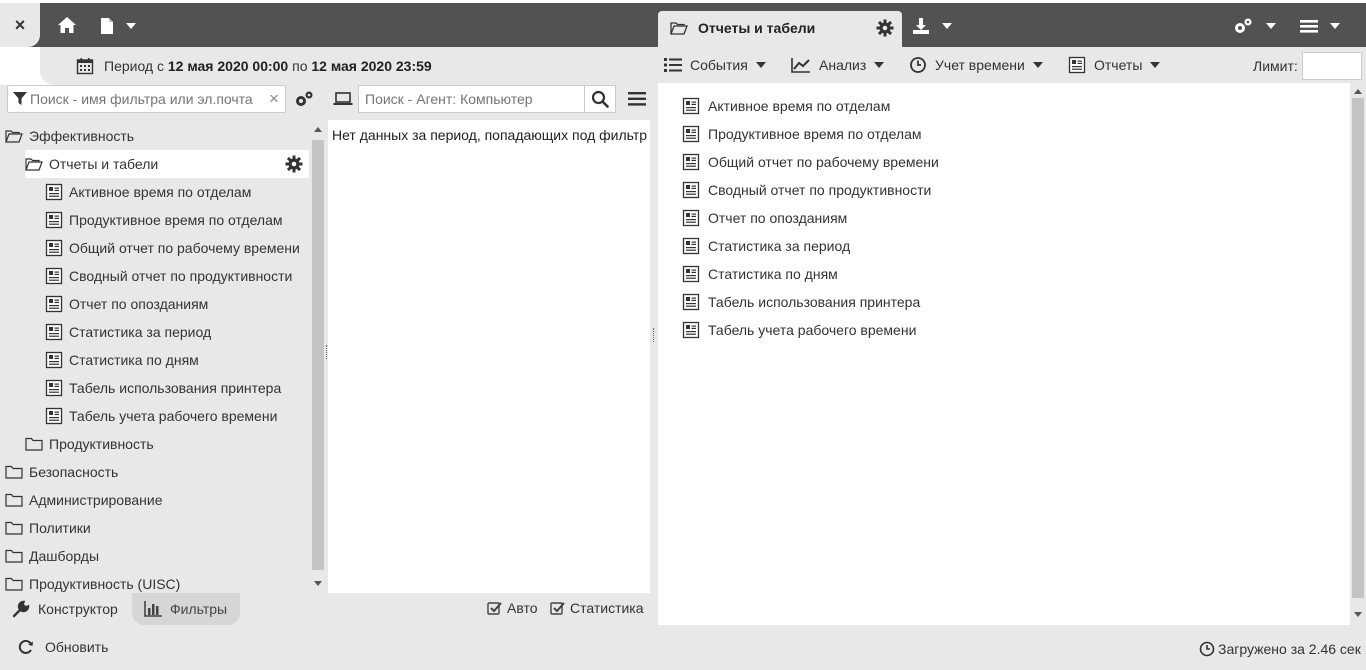 The height and width of the screenshot is (670, 1366). I want to click on calendar-icon, so click(85, 66).